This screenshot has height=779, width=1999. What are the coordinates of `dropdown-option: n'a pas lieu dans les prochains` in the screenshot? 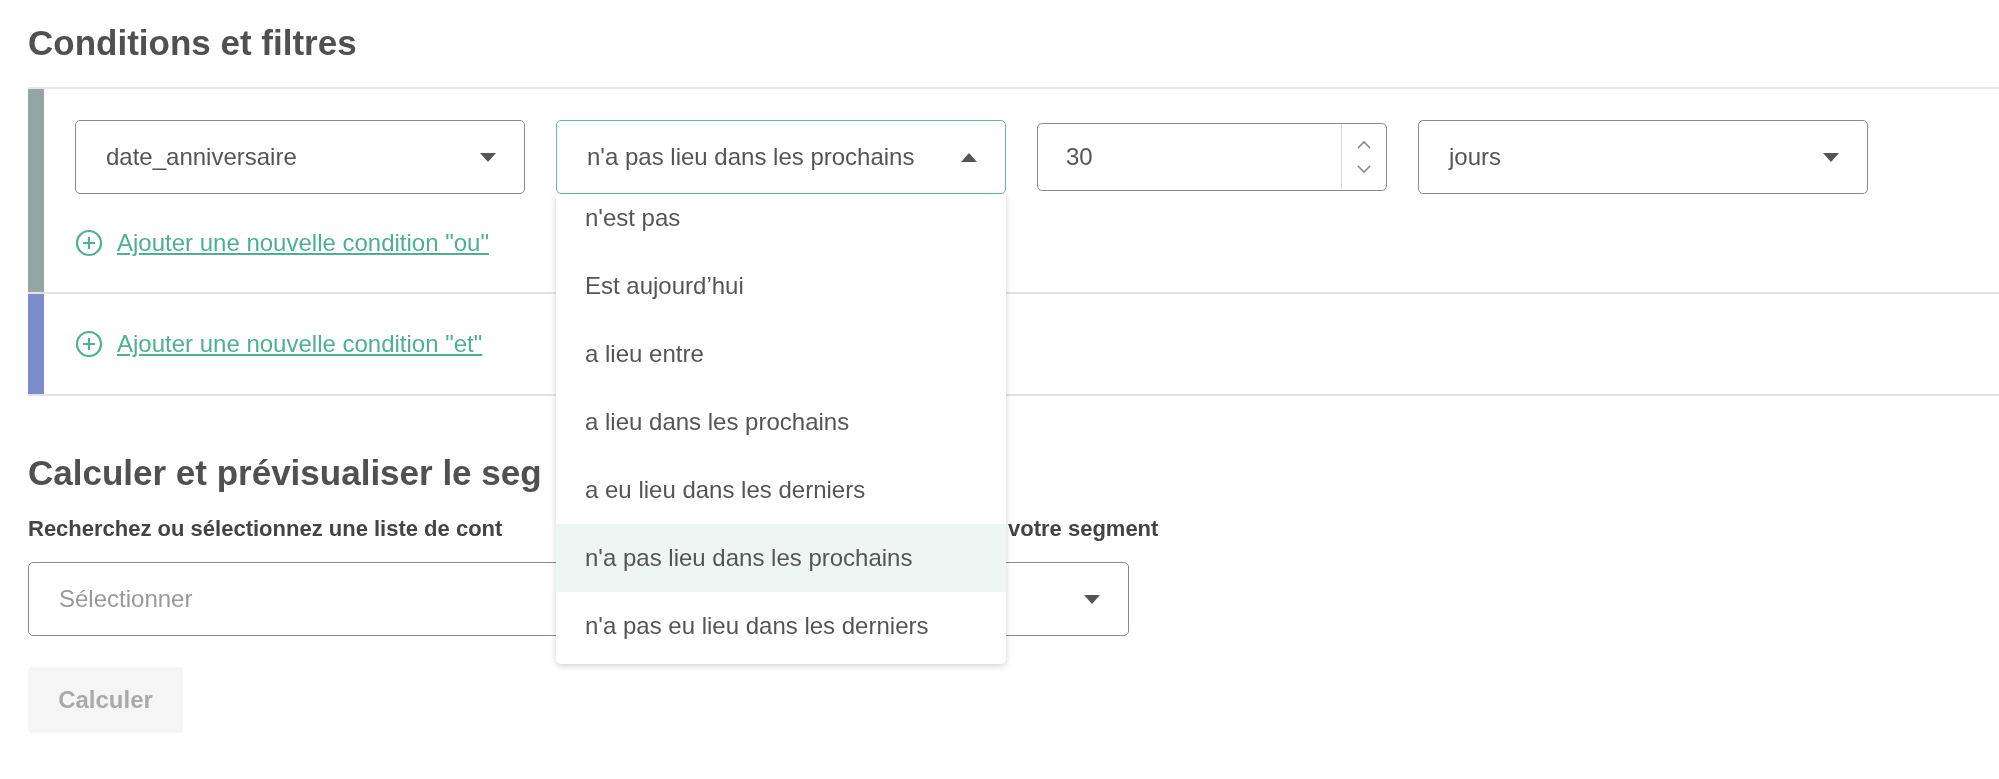 It's located at (781, 558).